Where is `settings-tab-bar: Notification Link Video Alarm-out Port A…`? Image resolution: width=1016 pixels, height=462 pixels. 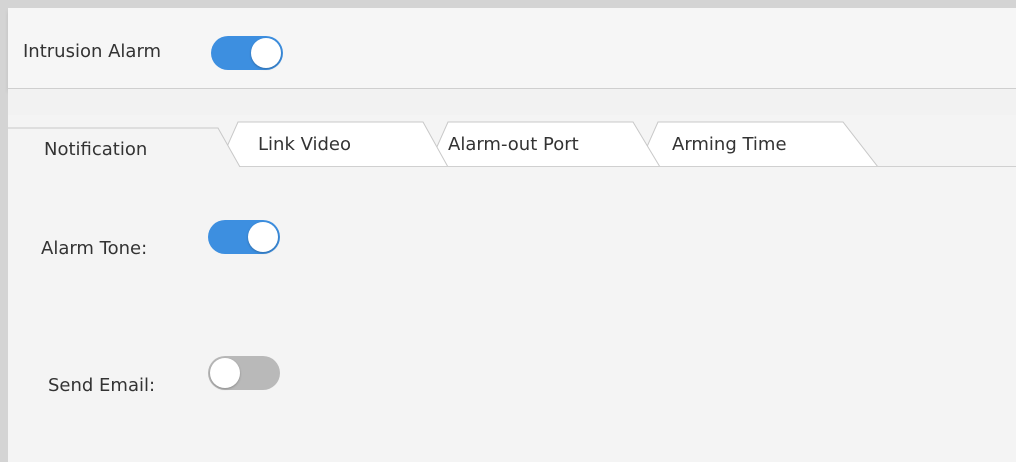
settings-tab-bar: Notification Link Video Alarm-out Port A… is located at coordinates (512, 141).